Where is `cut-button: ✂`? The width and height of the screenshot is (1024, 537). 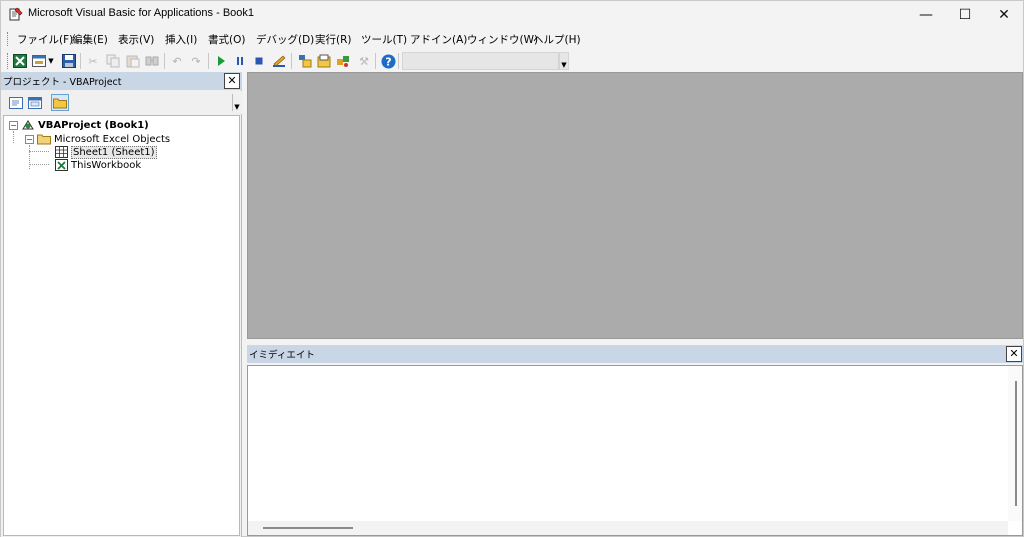 cut-button: ✂ is located at coordinates (93, 61).